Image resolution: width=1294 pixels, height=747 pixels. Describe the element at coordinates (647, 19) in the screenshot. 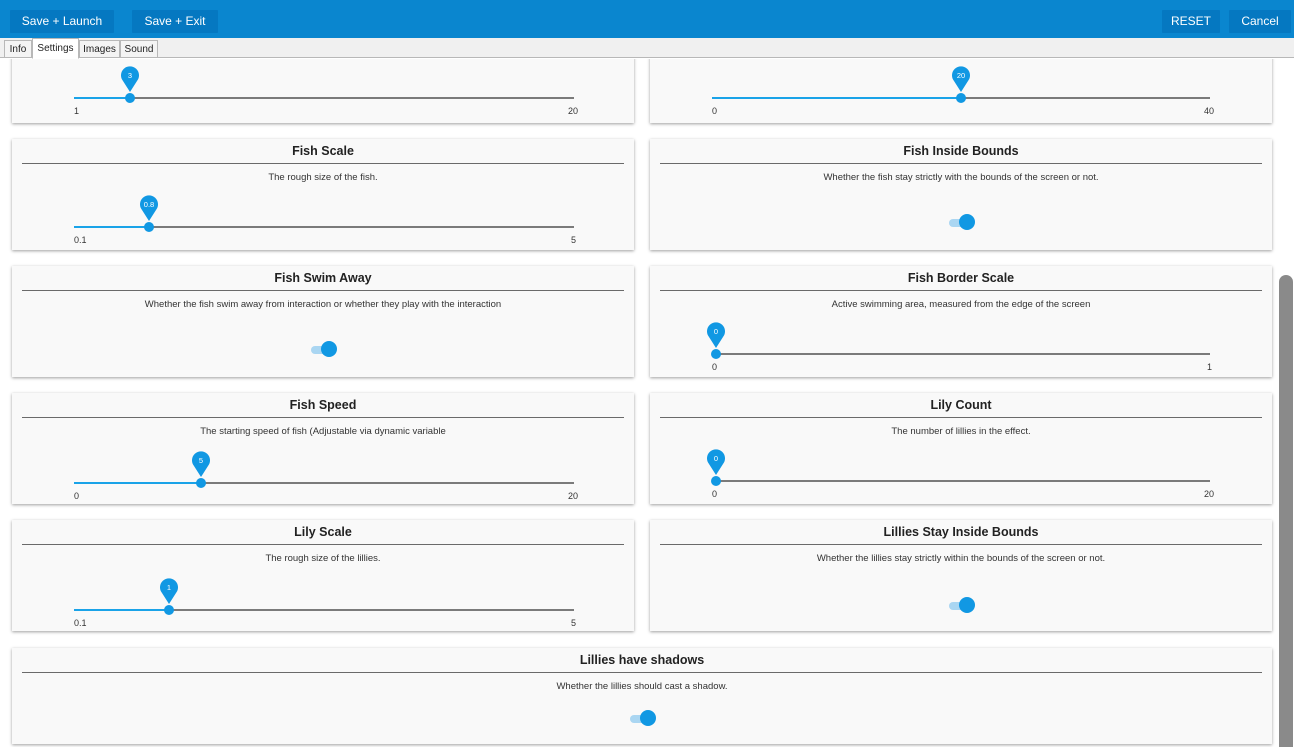

I see `top-toolbar: Save + Launch Save + Exit RESET Cancel` at that location.